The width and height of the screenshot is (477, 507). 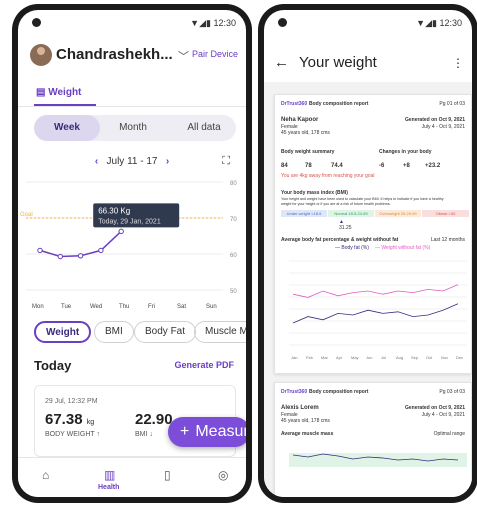 I want to click on report-series-weight, so click(x=375, y=291).